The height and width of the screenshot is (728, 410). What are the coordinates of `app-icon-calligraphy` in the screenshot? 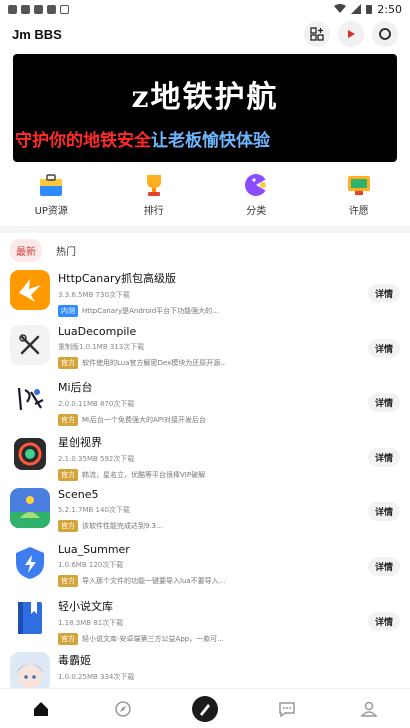 It's located at (30, 399).